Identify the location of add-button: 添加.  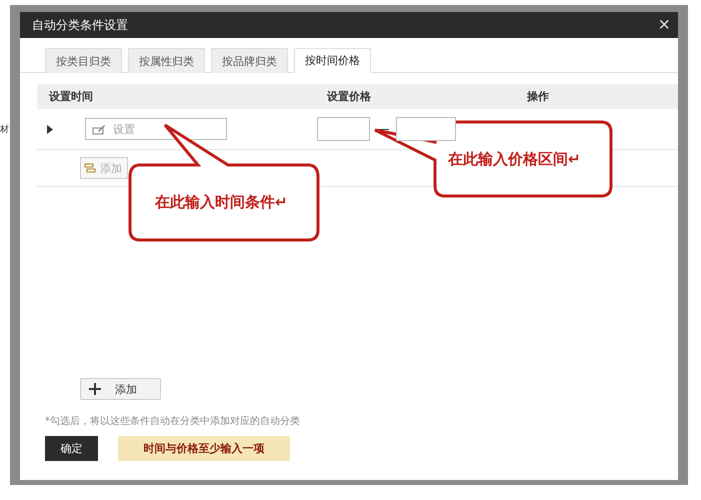
(120, 389).